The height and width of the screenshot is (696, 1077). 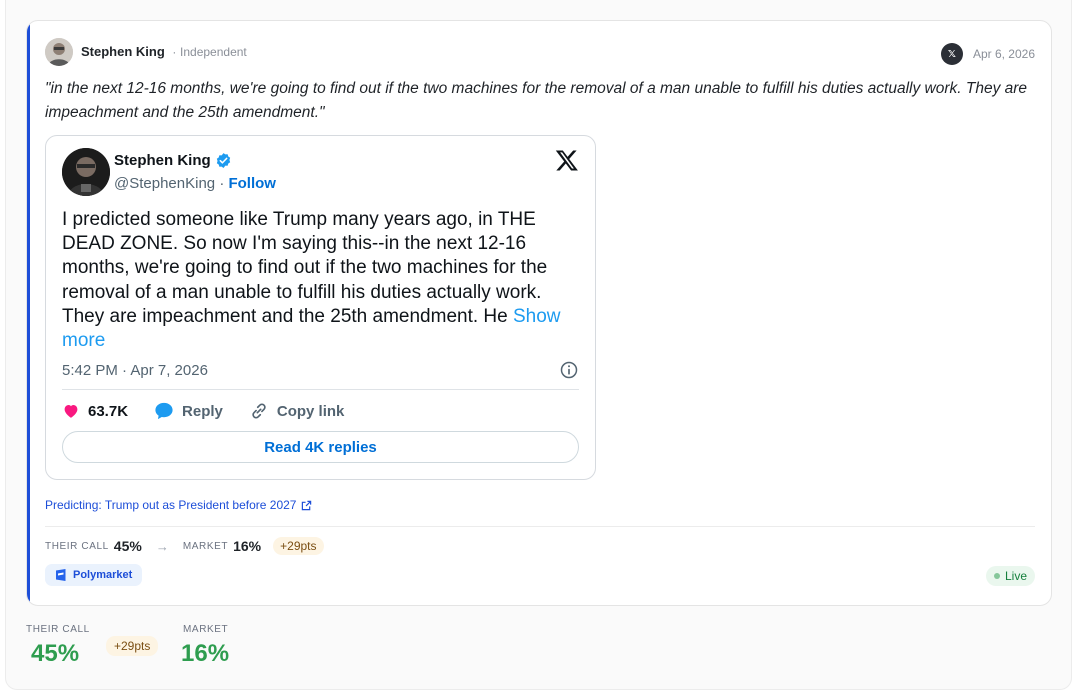 What do you see at coordinates (86, 172) in the screenshot?
I see `tweet-avatar` at bounding box center [86, 172].